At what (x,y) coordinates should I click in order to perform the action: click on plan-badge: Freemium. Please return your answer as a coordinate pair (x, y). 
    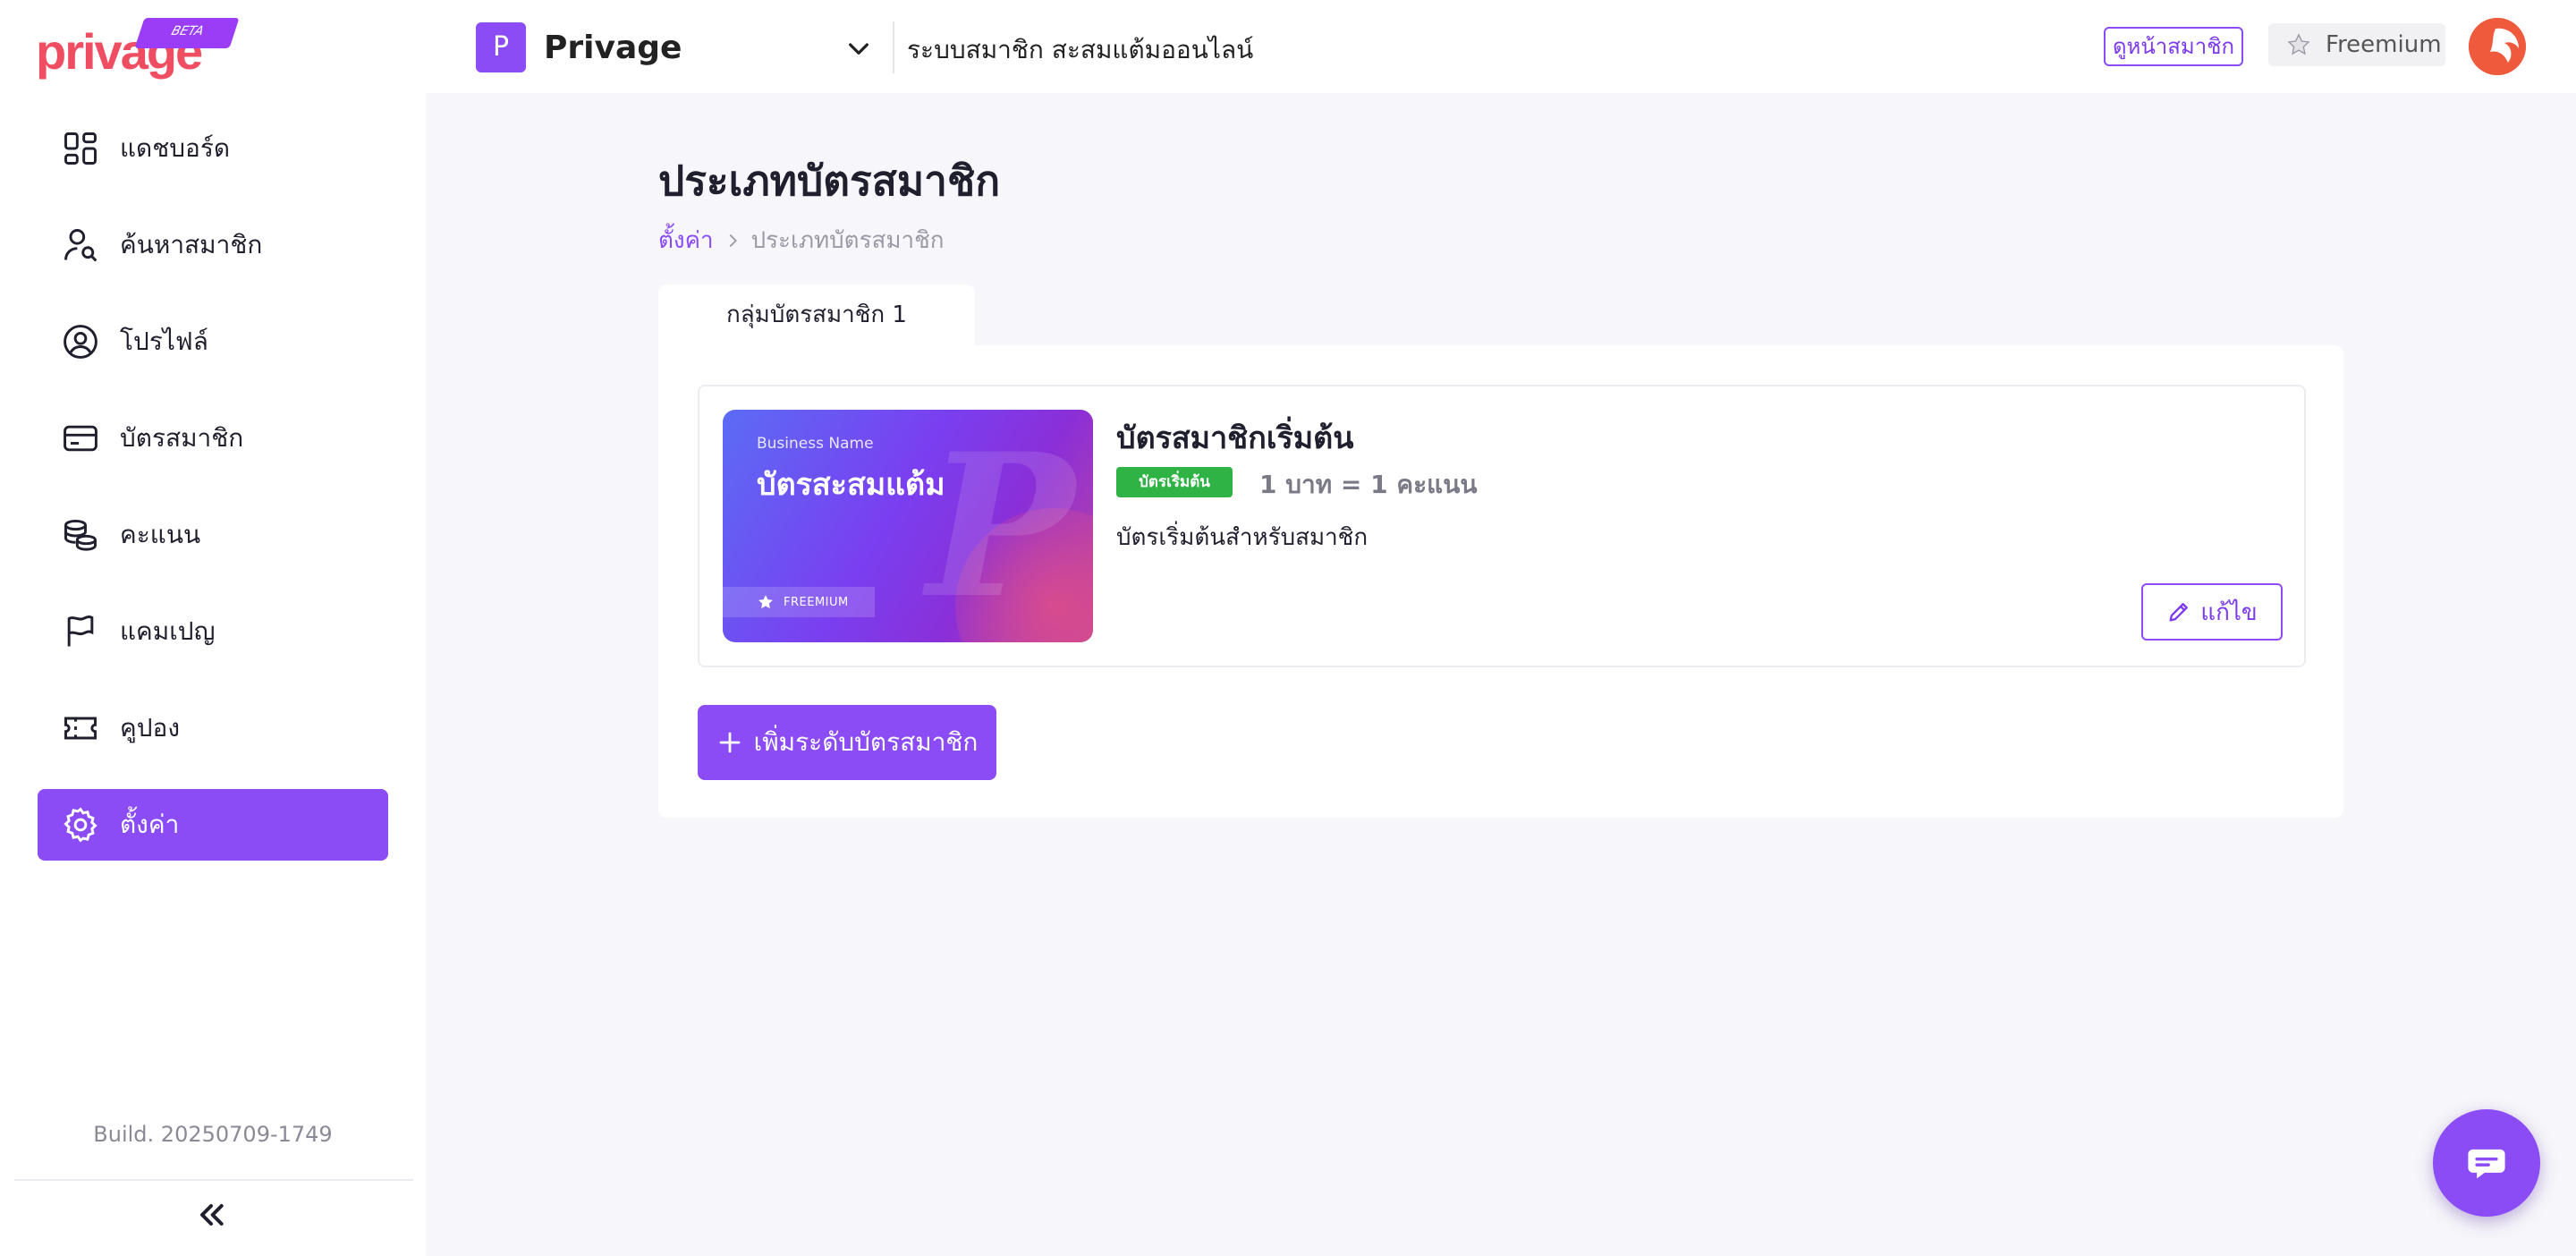
    Looking at the image, I should click on (2356, 44).